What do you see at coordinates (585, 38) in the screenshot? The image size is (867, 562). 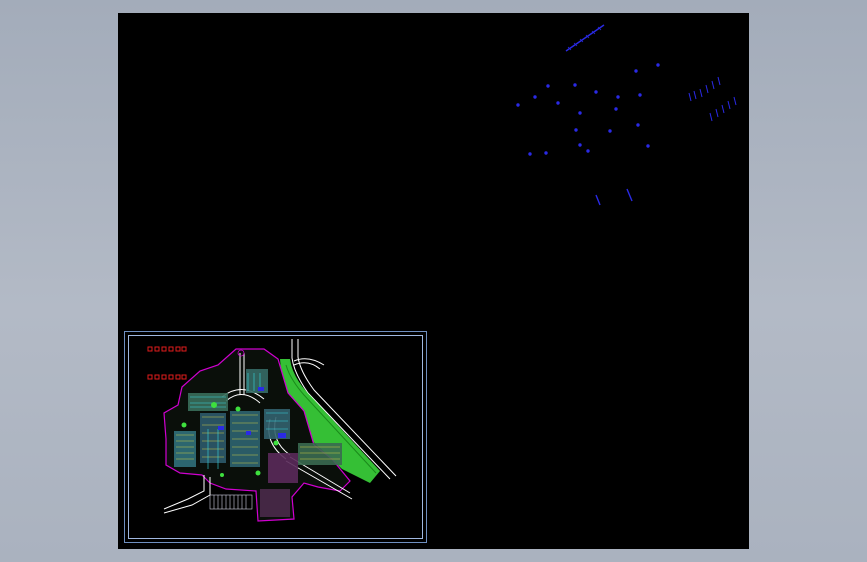 I see `annotation-label-stroke` at bounding box center [585, 38].